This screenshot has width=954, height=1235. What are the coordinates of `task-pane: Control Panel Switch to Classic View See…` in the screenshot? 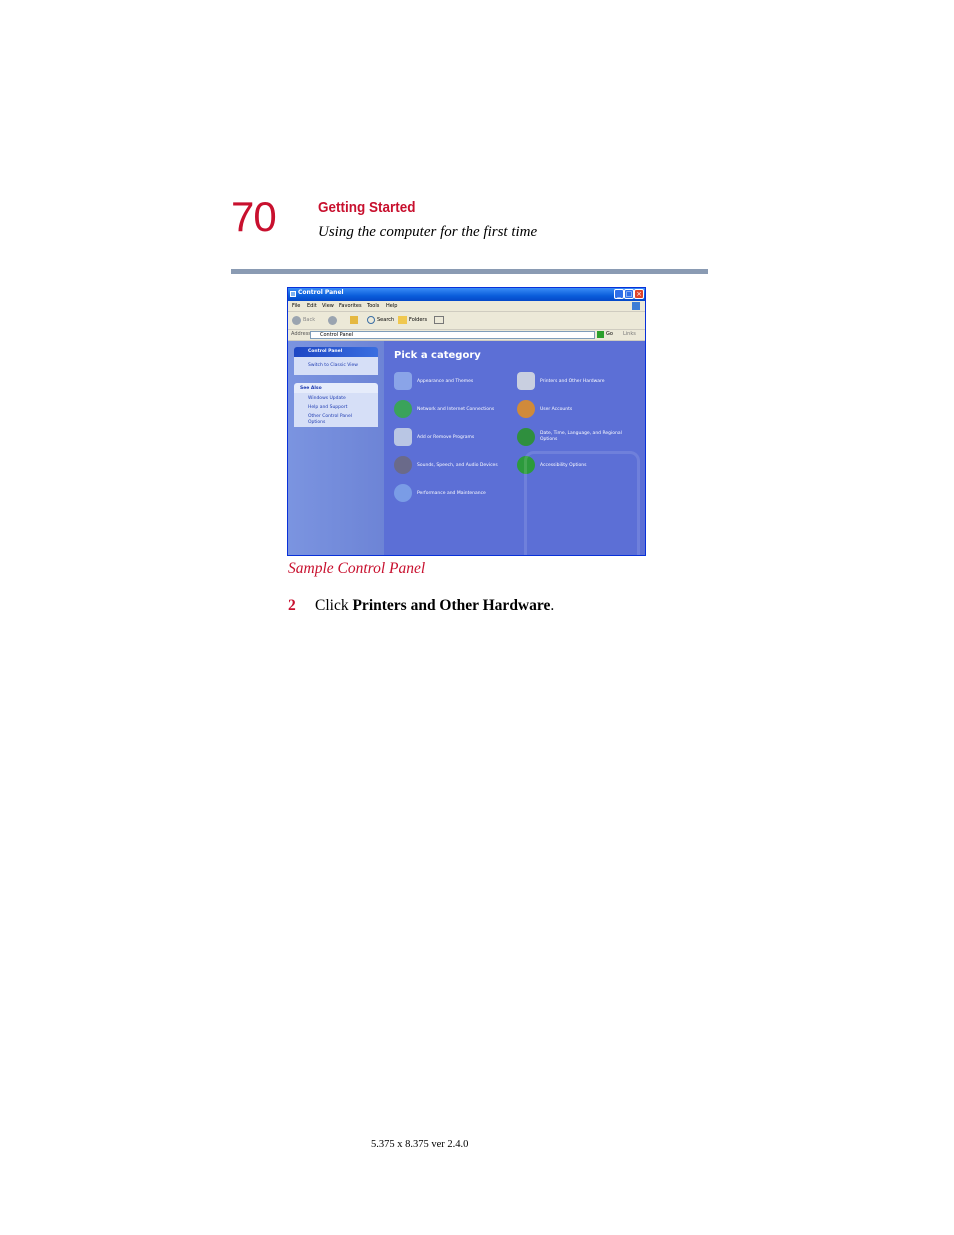 It's located at (336, 448).